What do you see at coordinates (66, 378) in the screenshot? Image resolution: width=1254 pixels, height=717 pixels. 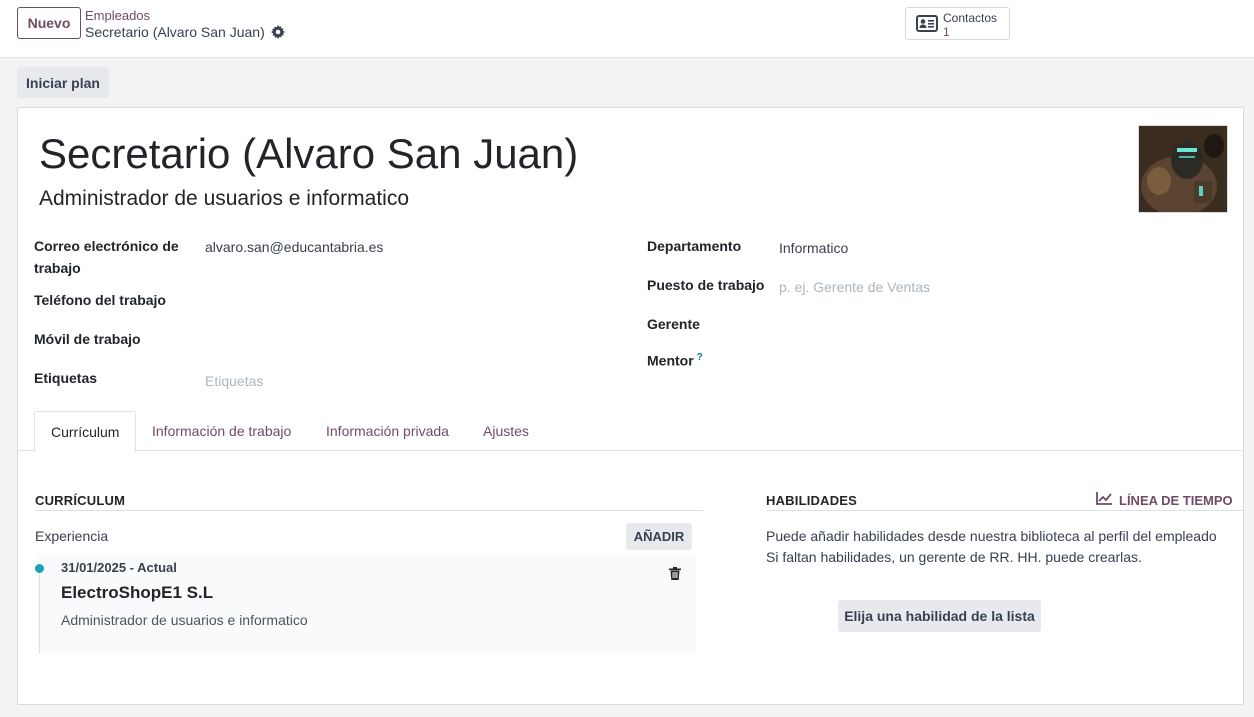 I see `tags-label: Etiquetas` at bounding box center [66, 378].